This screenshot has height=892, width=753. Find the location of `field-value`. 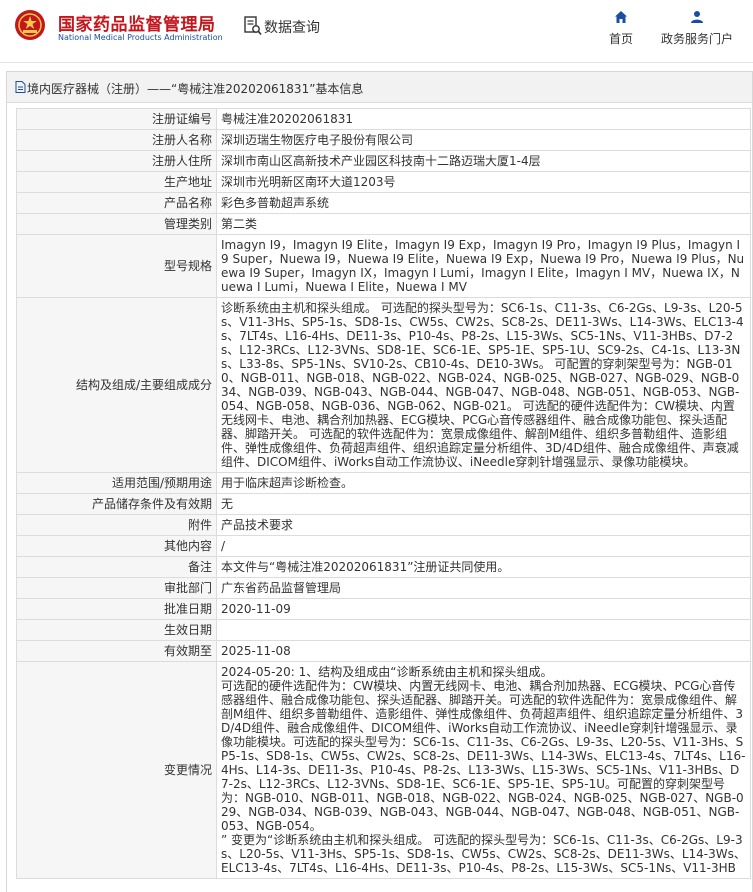

field-value is located at coordinates (483, 630).